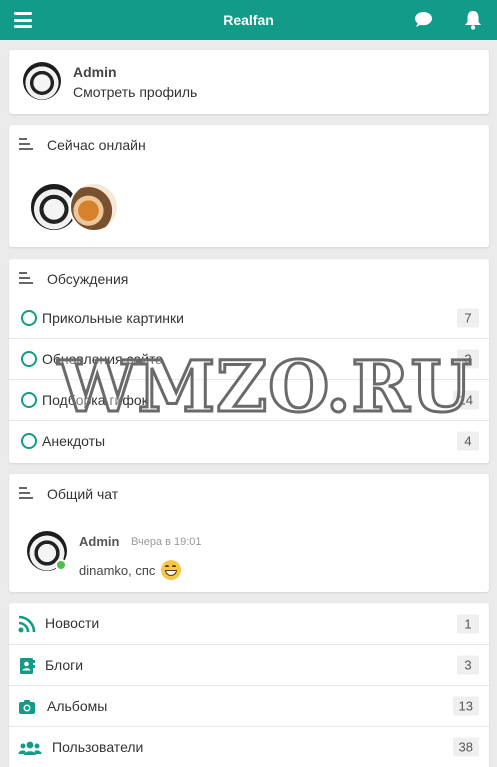 Image resolution: width=497 pixels, height=767 pixels. I want to click on rss-icon, so click(27, 624).